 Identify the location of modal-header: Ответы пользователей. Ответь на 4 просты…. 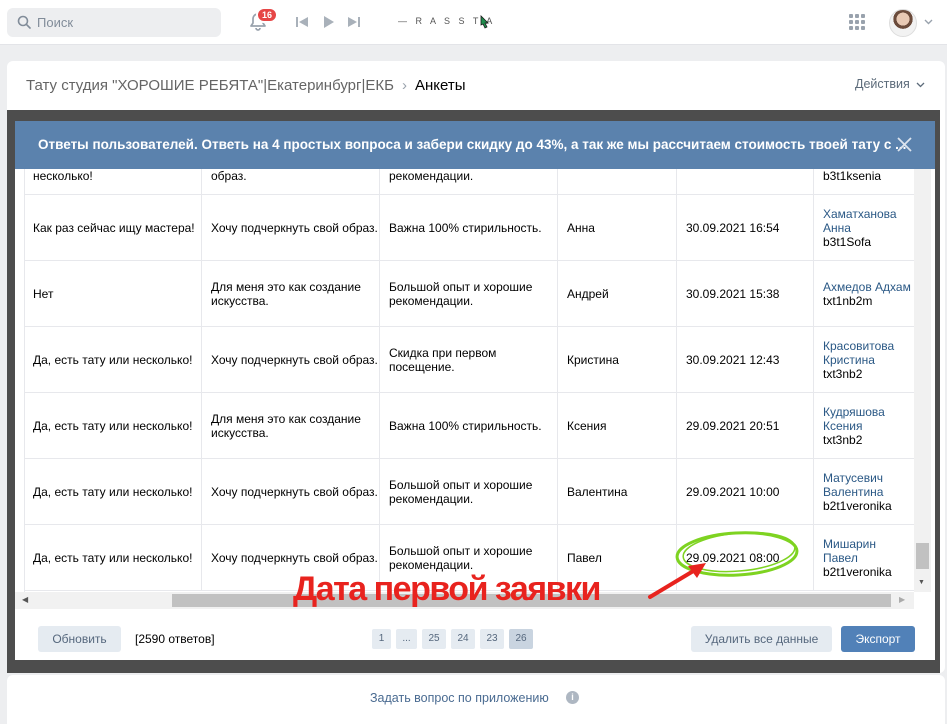
(475, 145).